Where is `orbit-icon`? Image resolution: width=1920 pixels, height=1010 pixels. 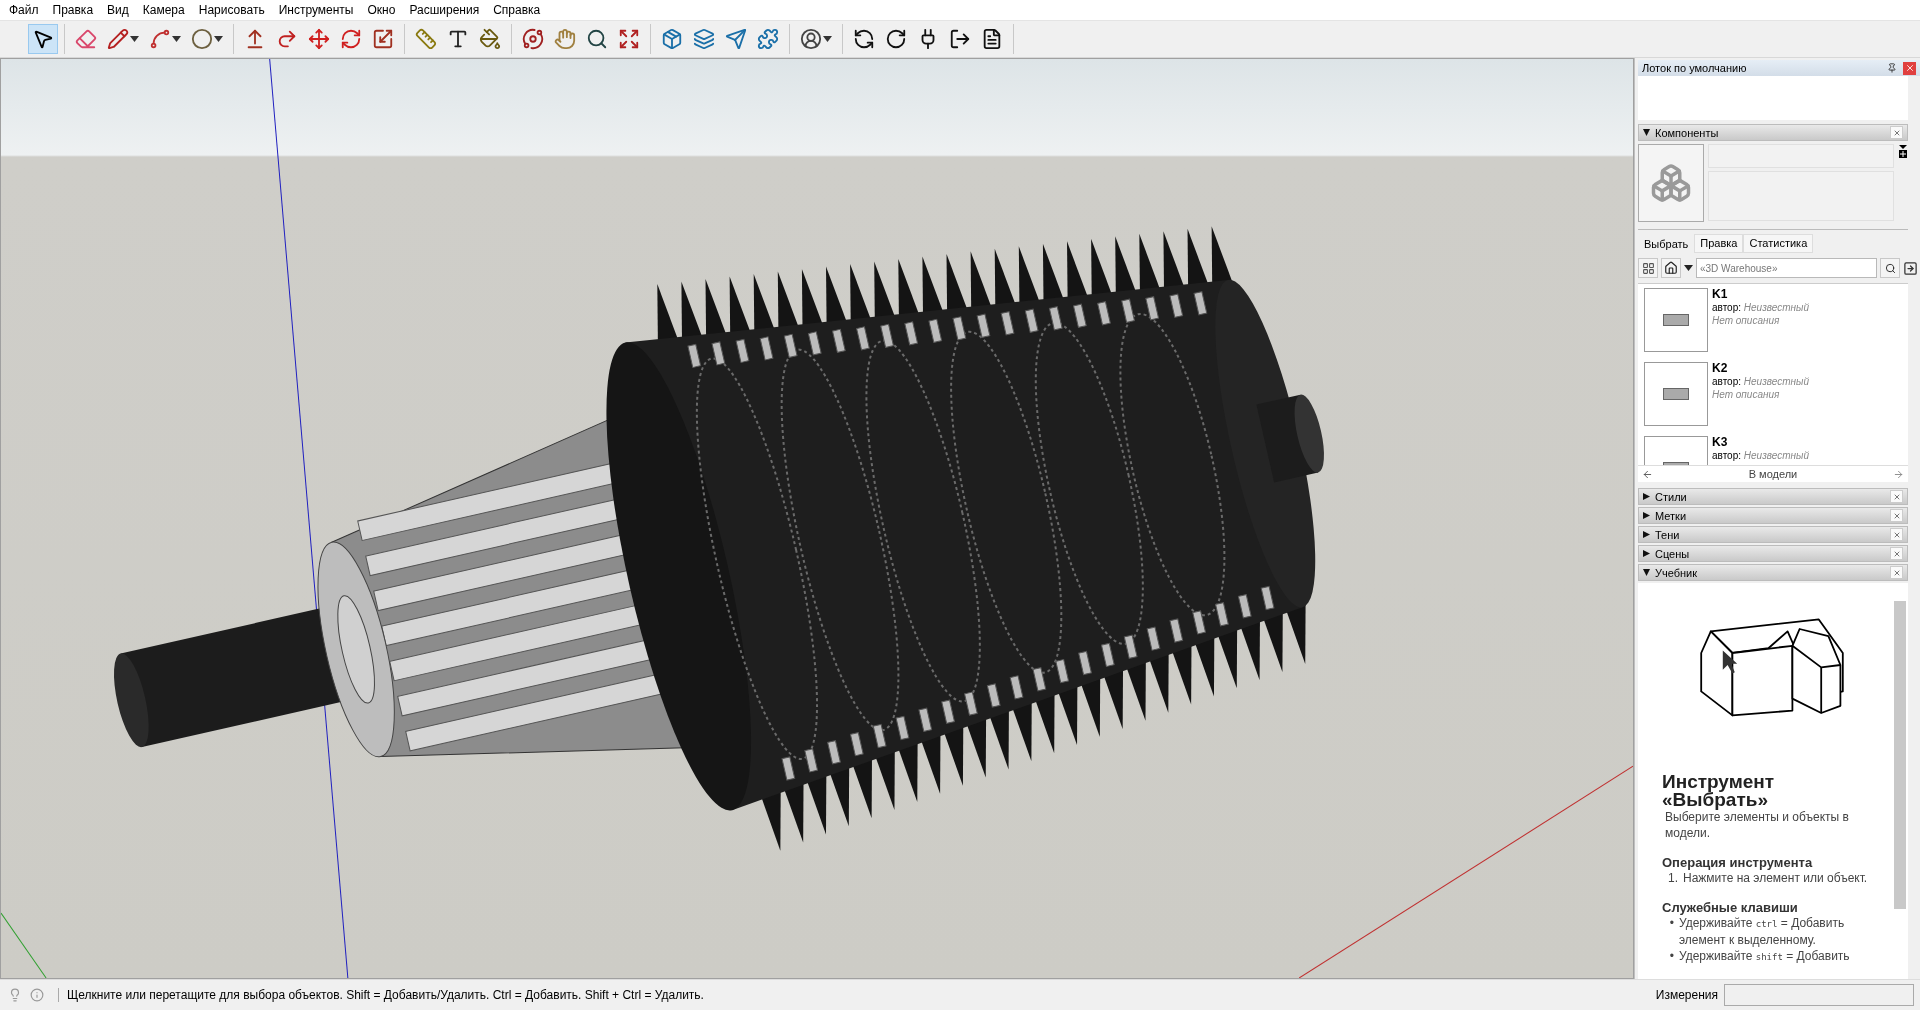
orbit-icon is located at coordinates (533, 39).